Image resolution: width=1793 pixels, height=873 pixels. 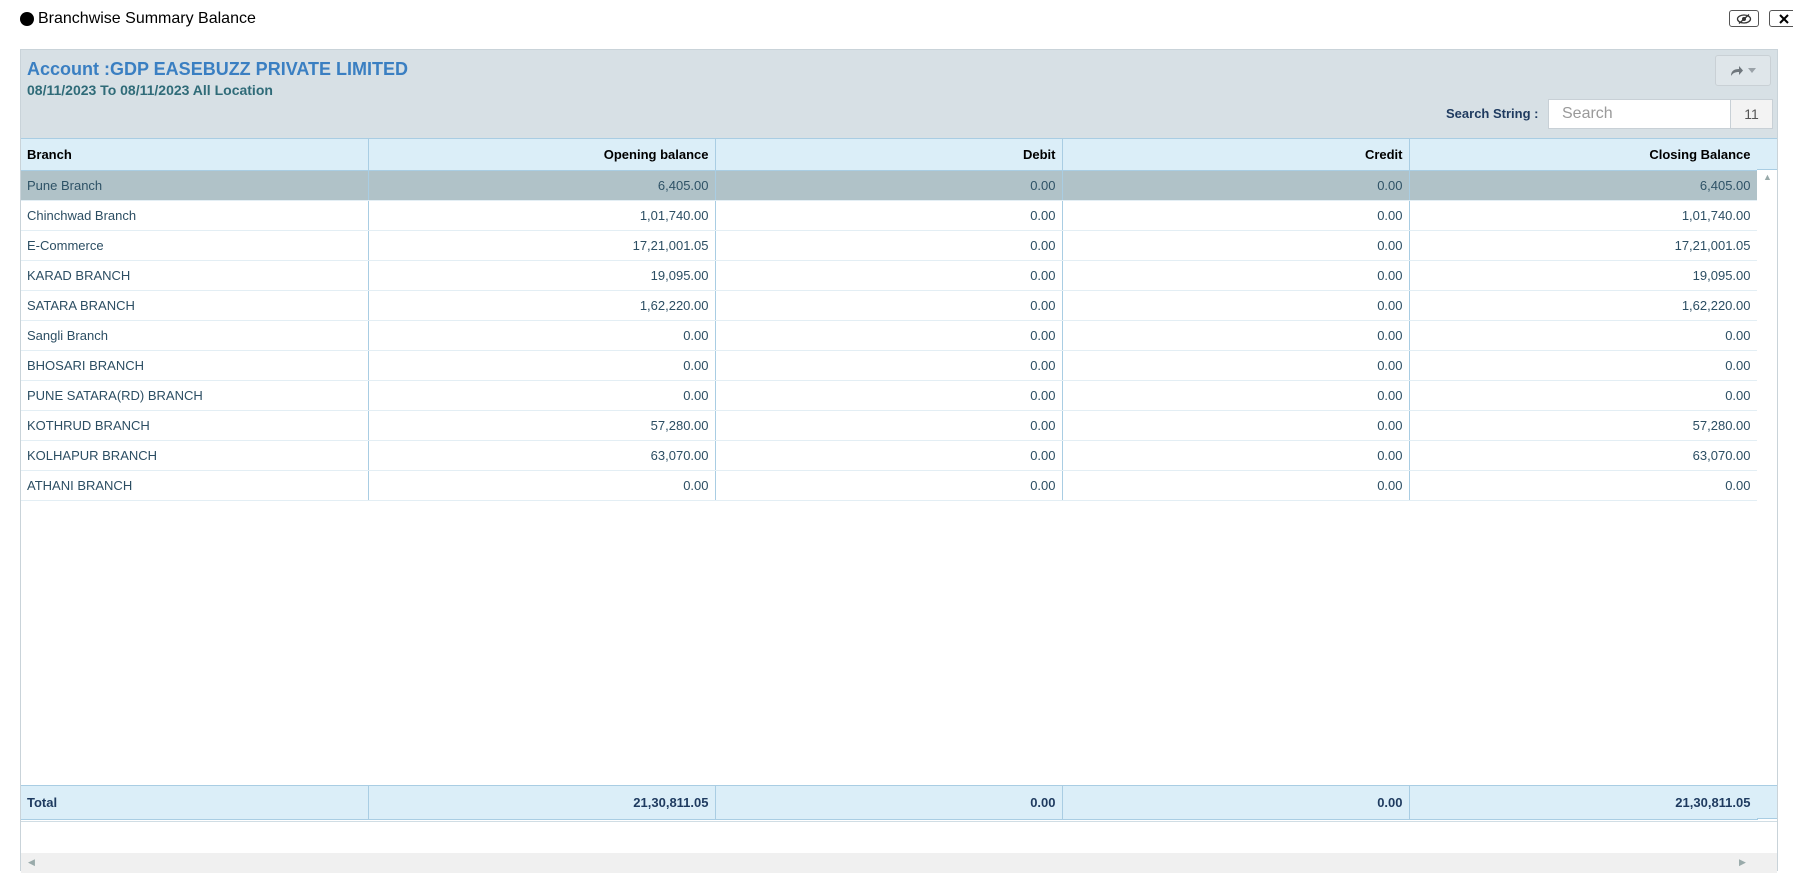 I want to click on branch-cell: Sangli Branch, so click(x=195, y=335).